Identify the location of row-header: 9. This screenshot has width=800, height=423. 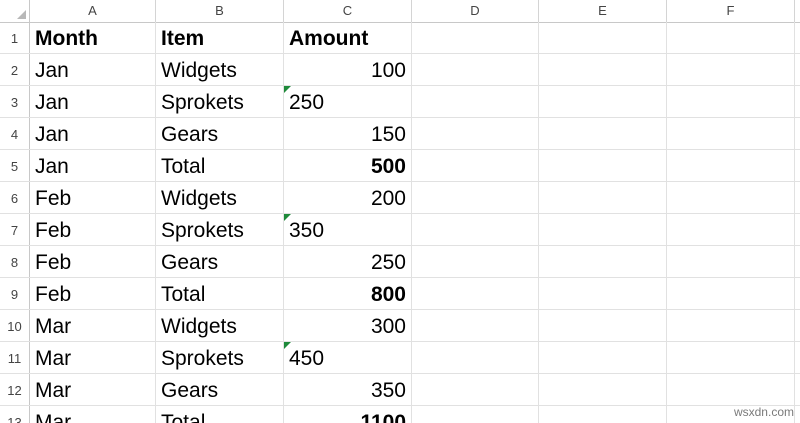
(15, 293).